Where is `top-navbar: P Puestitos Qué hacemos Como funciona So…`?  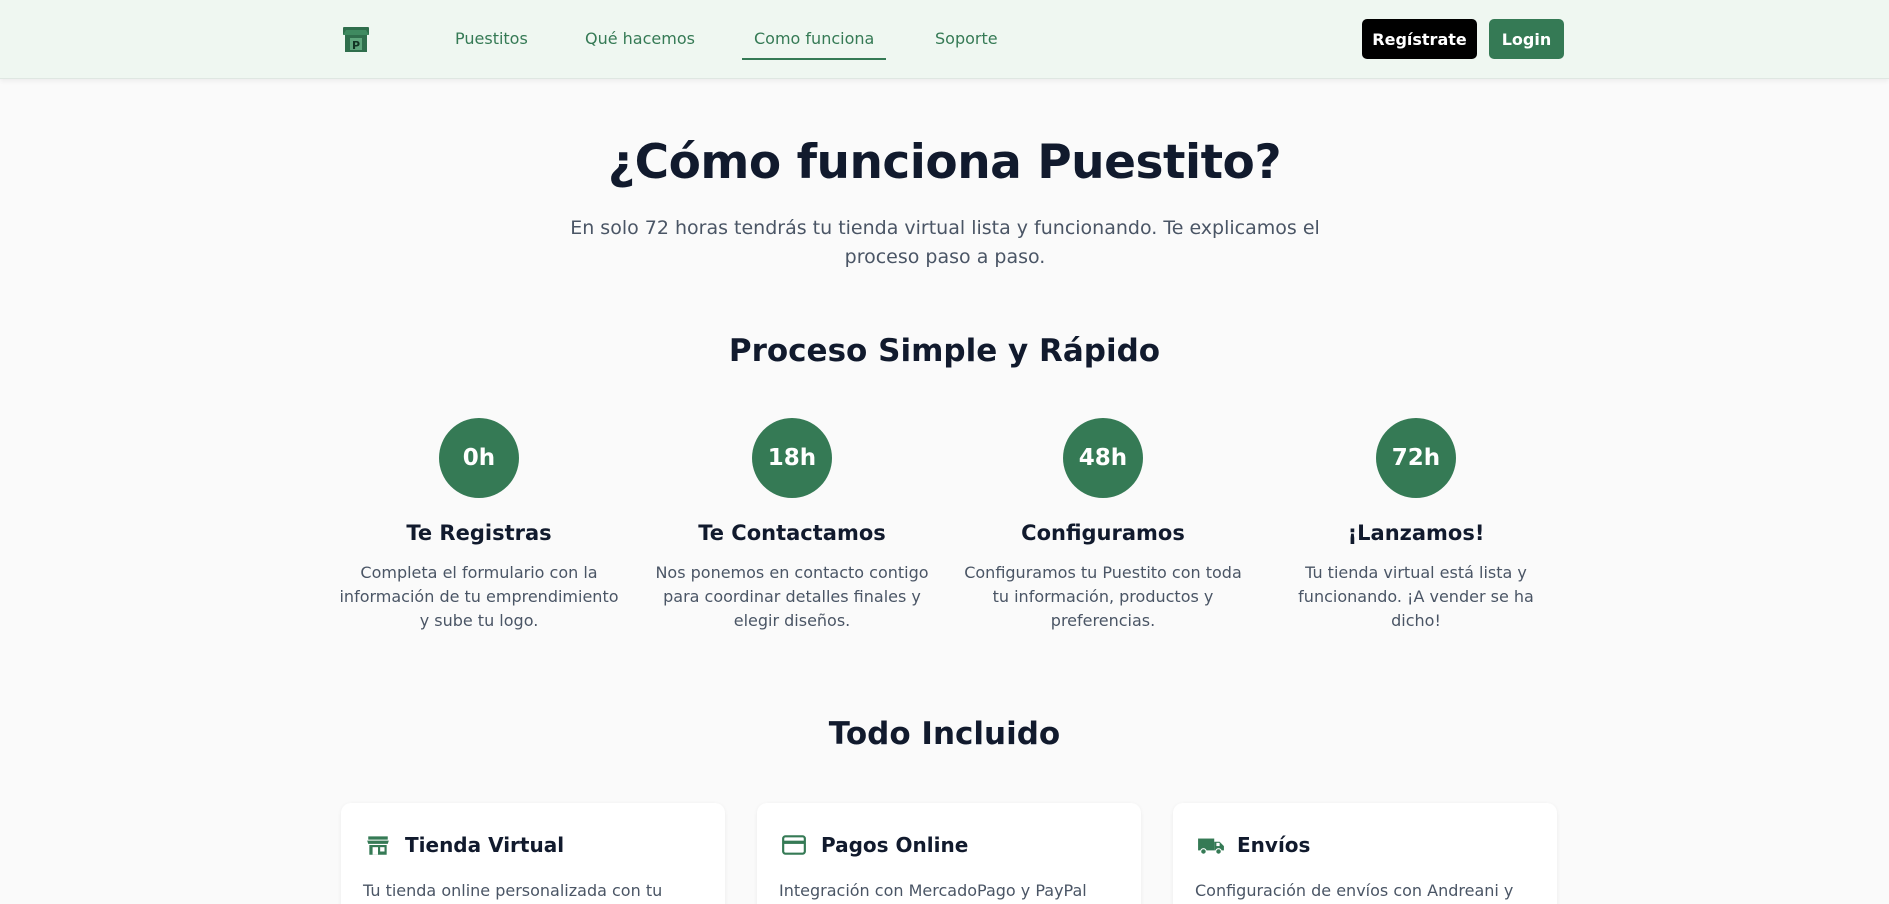
top-navbar: P Puestitos Qué hacemos Como funciona So… is located at coordinates (944, 39).